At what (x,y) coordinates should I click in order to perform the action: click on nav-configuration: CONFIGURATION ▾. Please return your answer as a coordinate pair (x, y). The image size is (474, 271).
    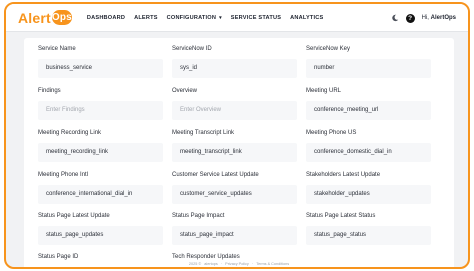
    Looking at the image, I should click on (194, 18).